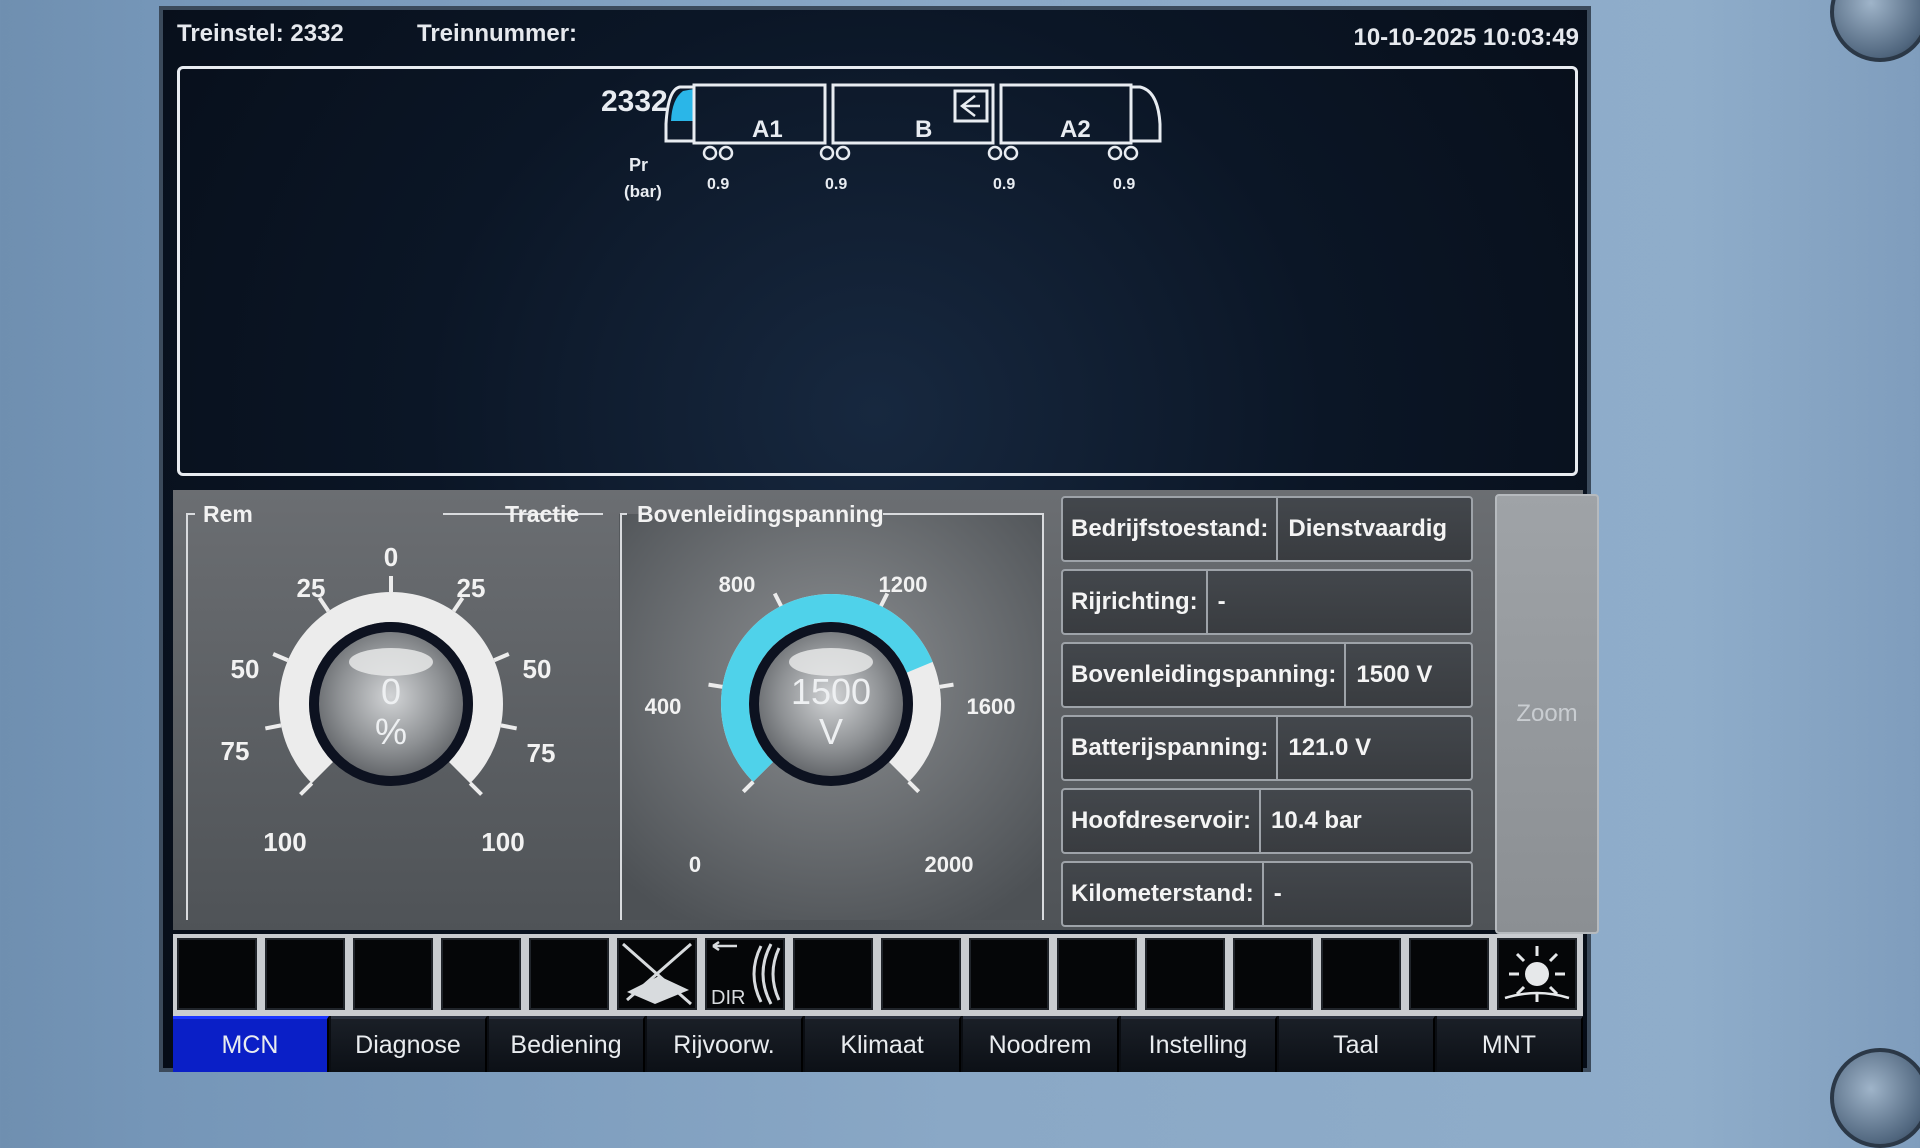  I want to click on pantograph-down-icon, so click(657, 974).